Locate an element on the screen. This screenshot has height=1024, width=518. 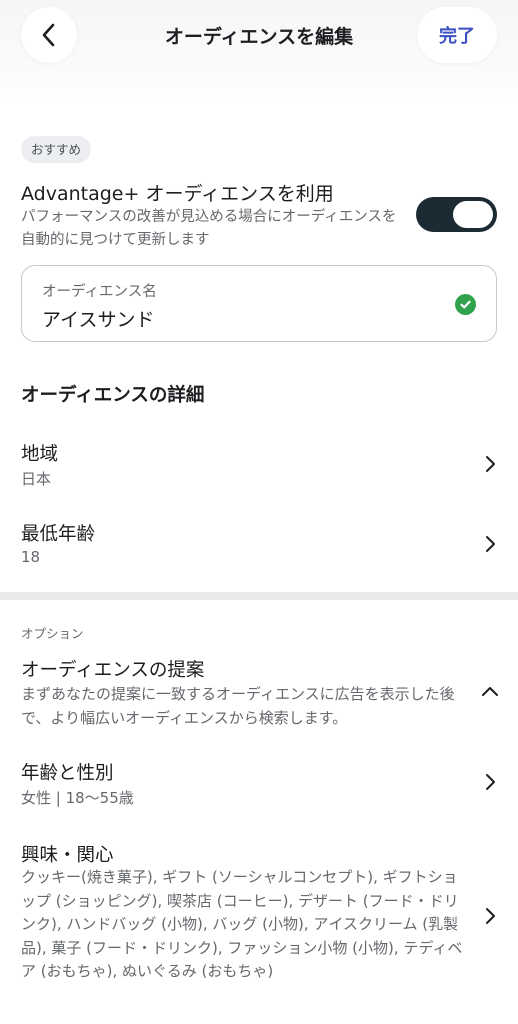
advantage-title: Advantage+ オーディエンスを利用 is located at coordinates (177, 194).